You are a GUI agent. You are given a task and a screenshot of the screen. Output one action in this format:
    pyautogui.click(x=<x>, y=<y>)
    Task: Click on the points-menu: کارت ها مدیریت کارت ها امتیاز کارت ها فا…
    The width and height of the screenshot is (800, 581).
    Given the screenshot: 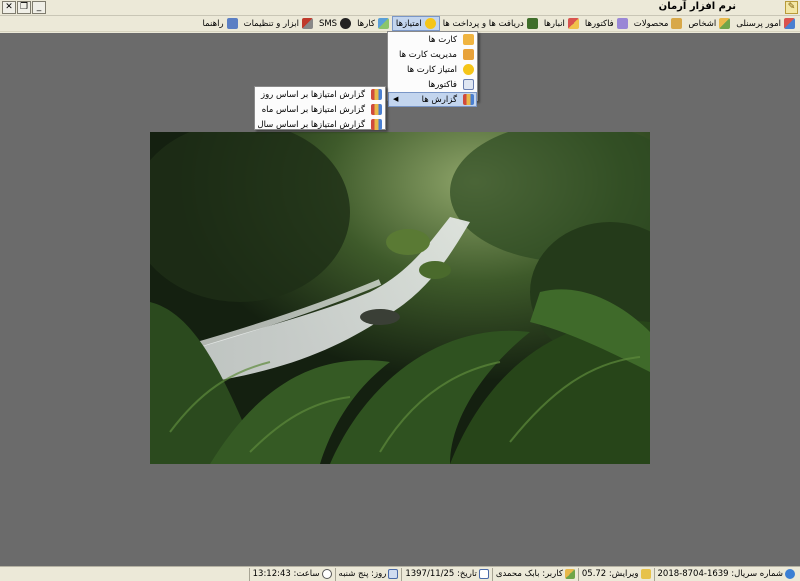 What is the action you would take?
    pyautogui.click(x=432, y=69)
    